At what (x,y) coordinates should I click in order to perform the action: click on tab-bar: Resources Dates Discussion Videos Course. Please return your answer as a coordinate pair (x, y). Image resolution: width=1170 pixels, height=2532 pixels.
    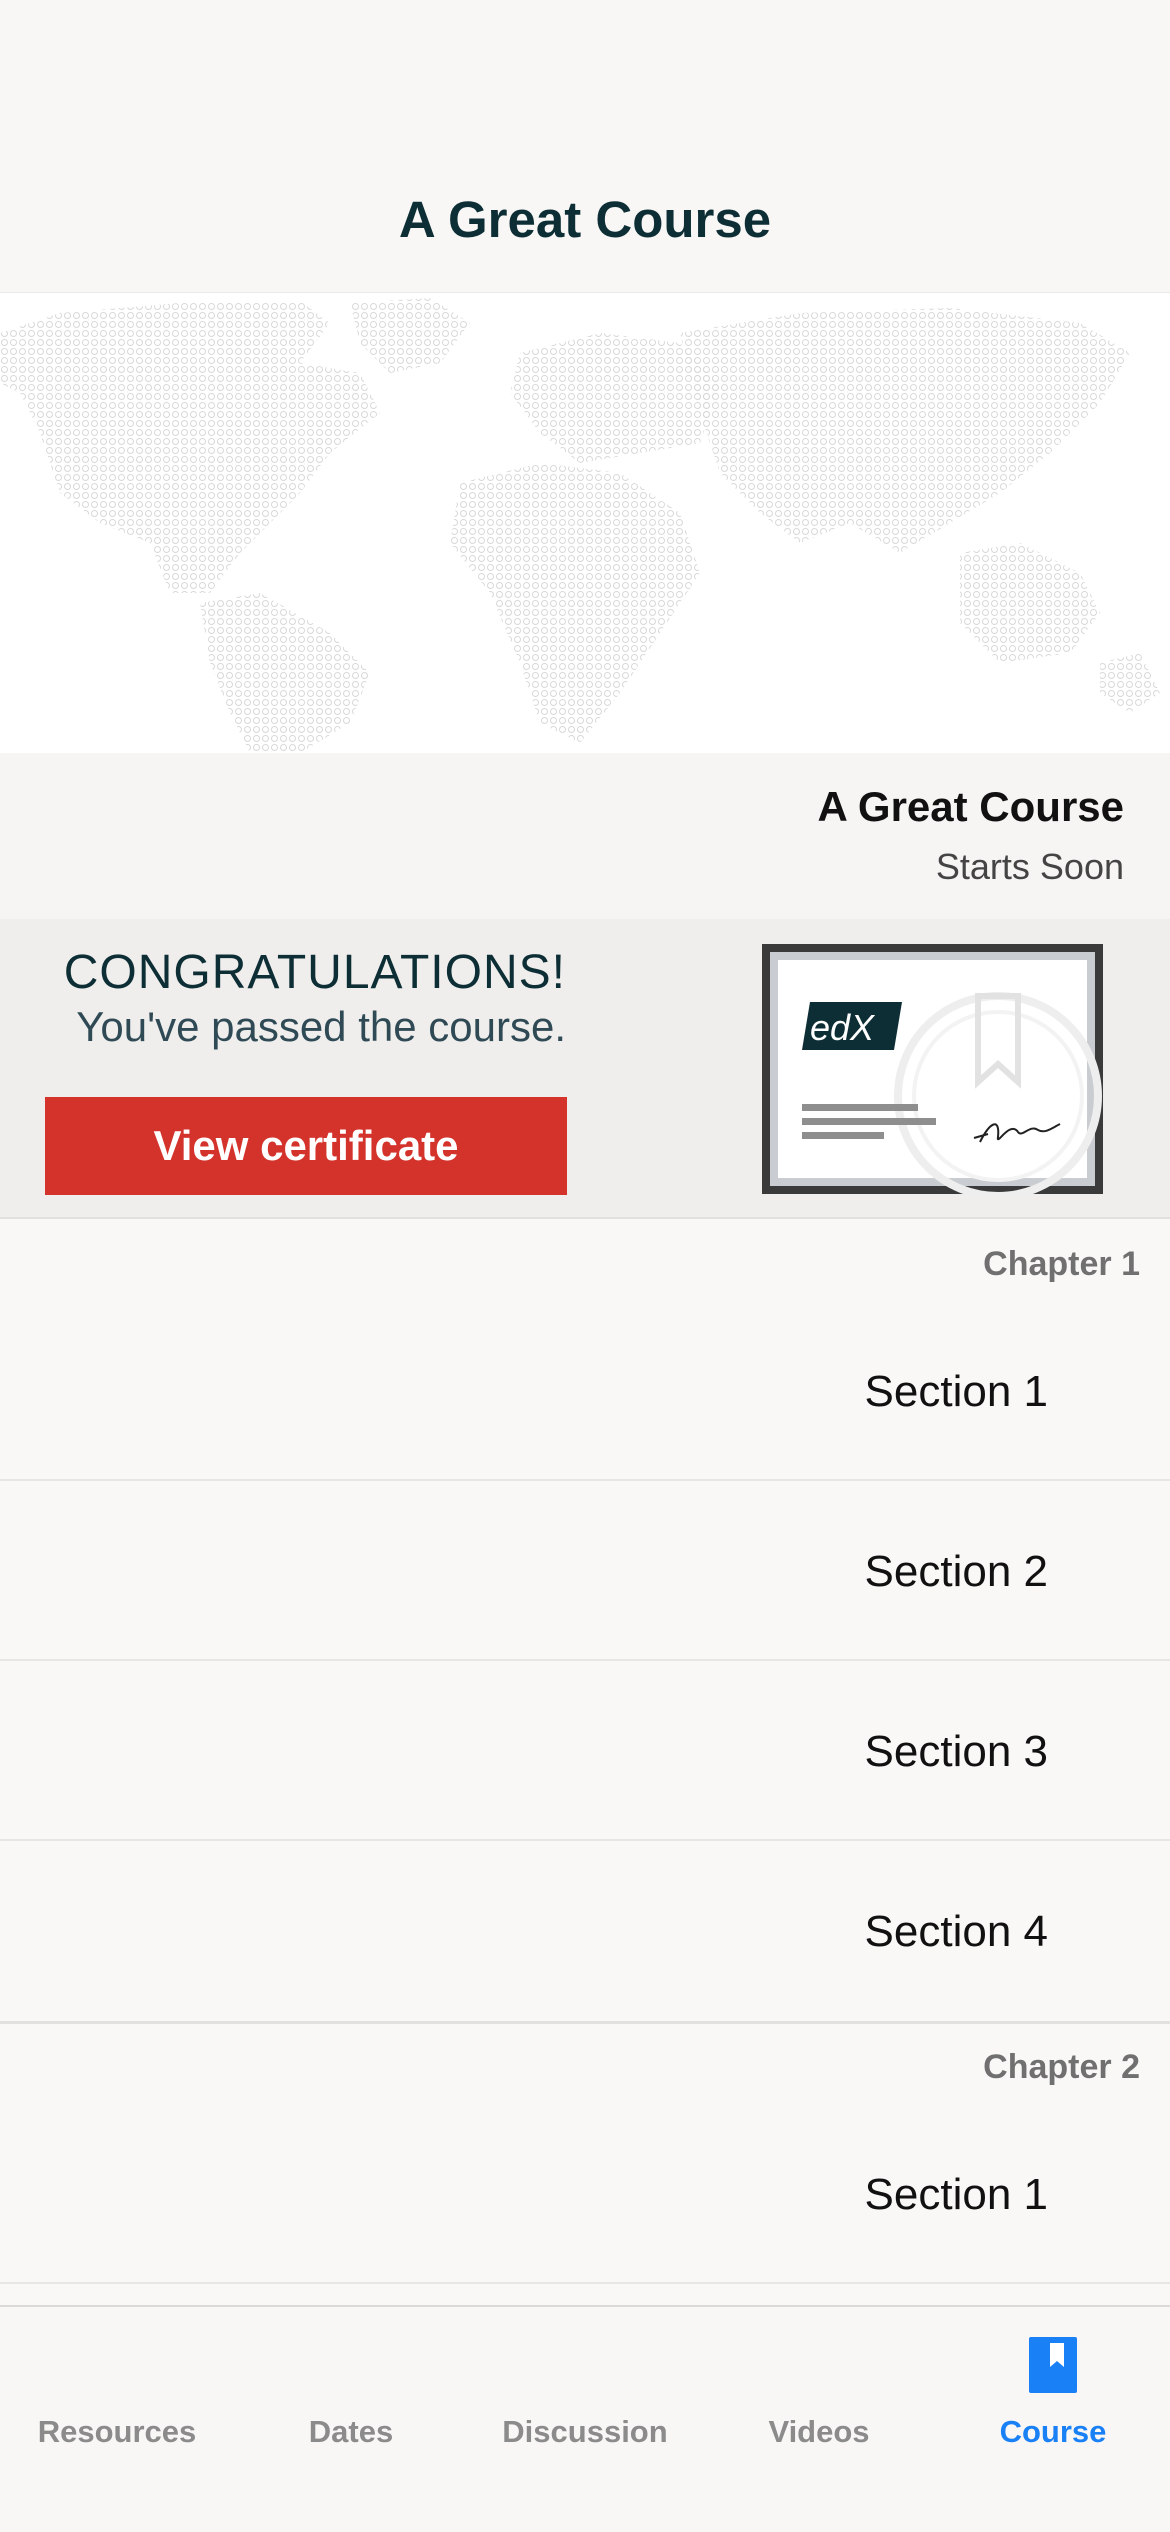
    Looking at the image, I should click on (585, 2418).